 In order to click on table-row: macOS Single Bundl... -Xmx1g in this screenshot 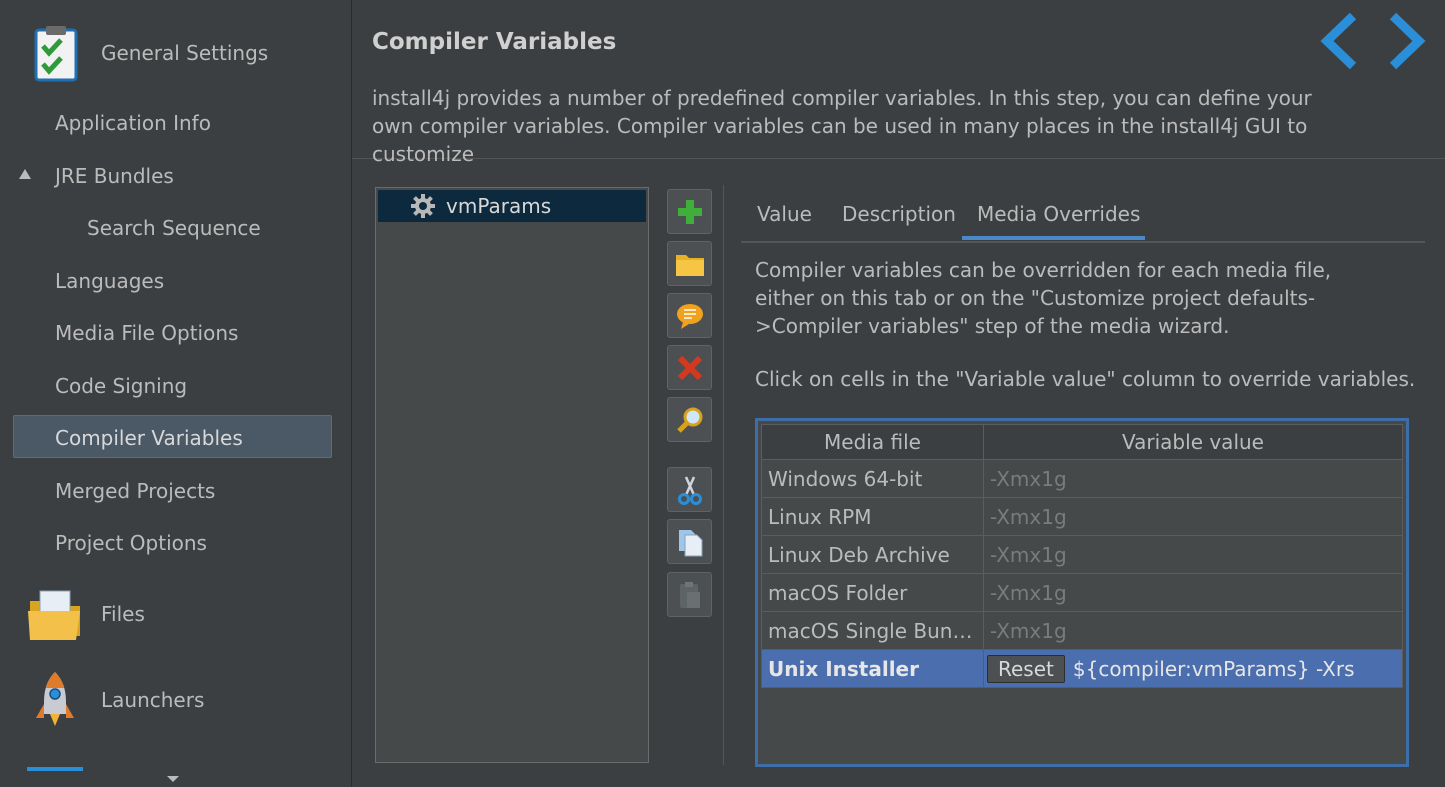, I will do `click(1082, 630)`.